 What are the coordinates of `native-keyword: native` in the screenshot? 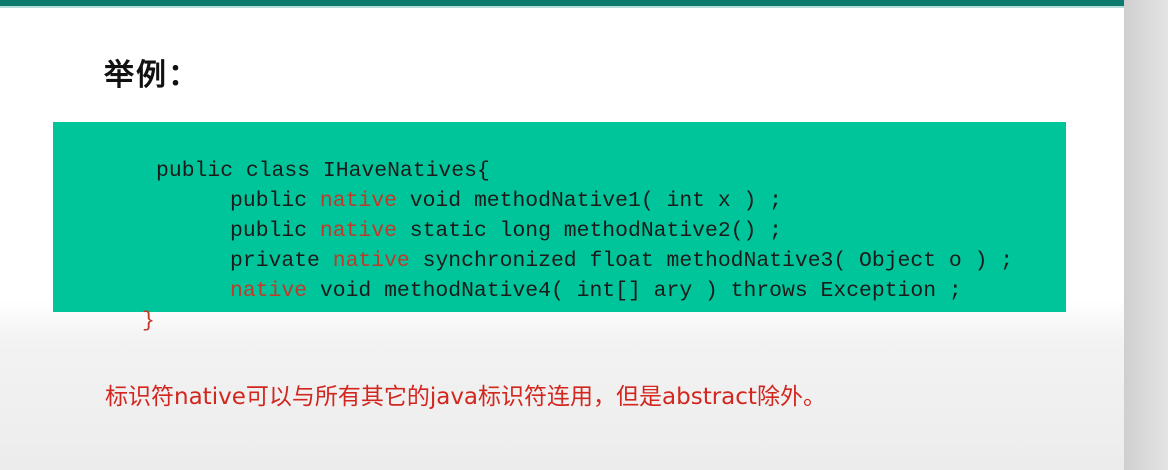 It's located at (269, 291).